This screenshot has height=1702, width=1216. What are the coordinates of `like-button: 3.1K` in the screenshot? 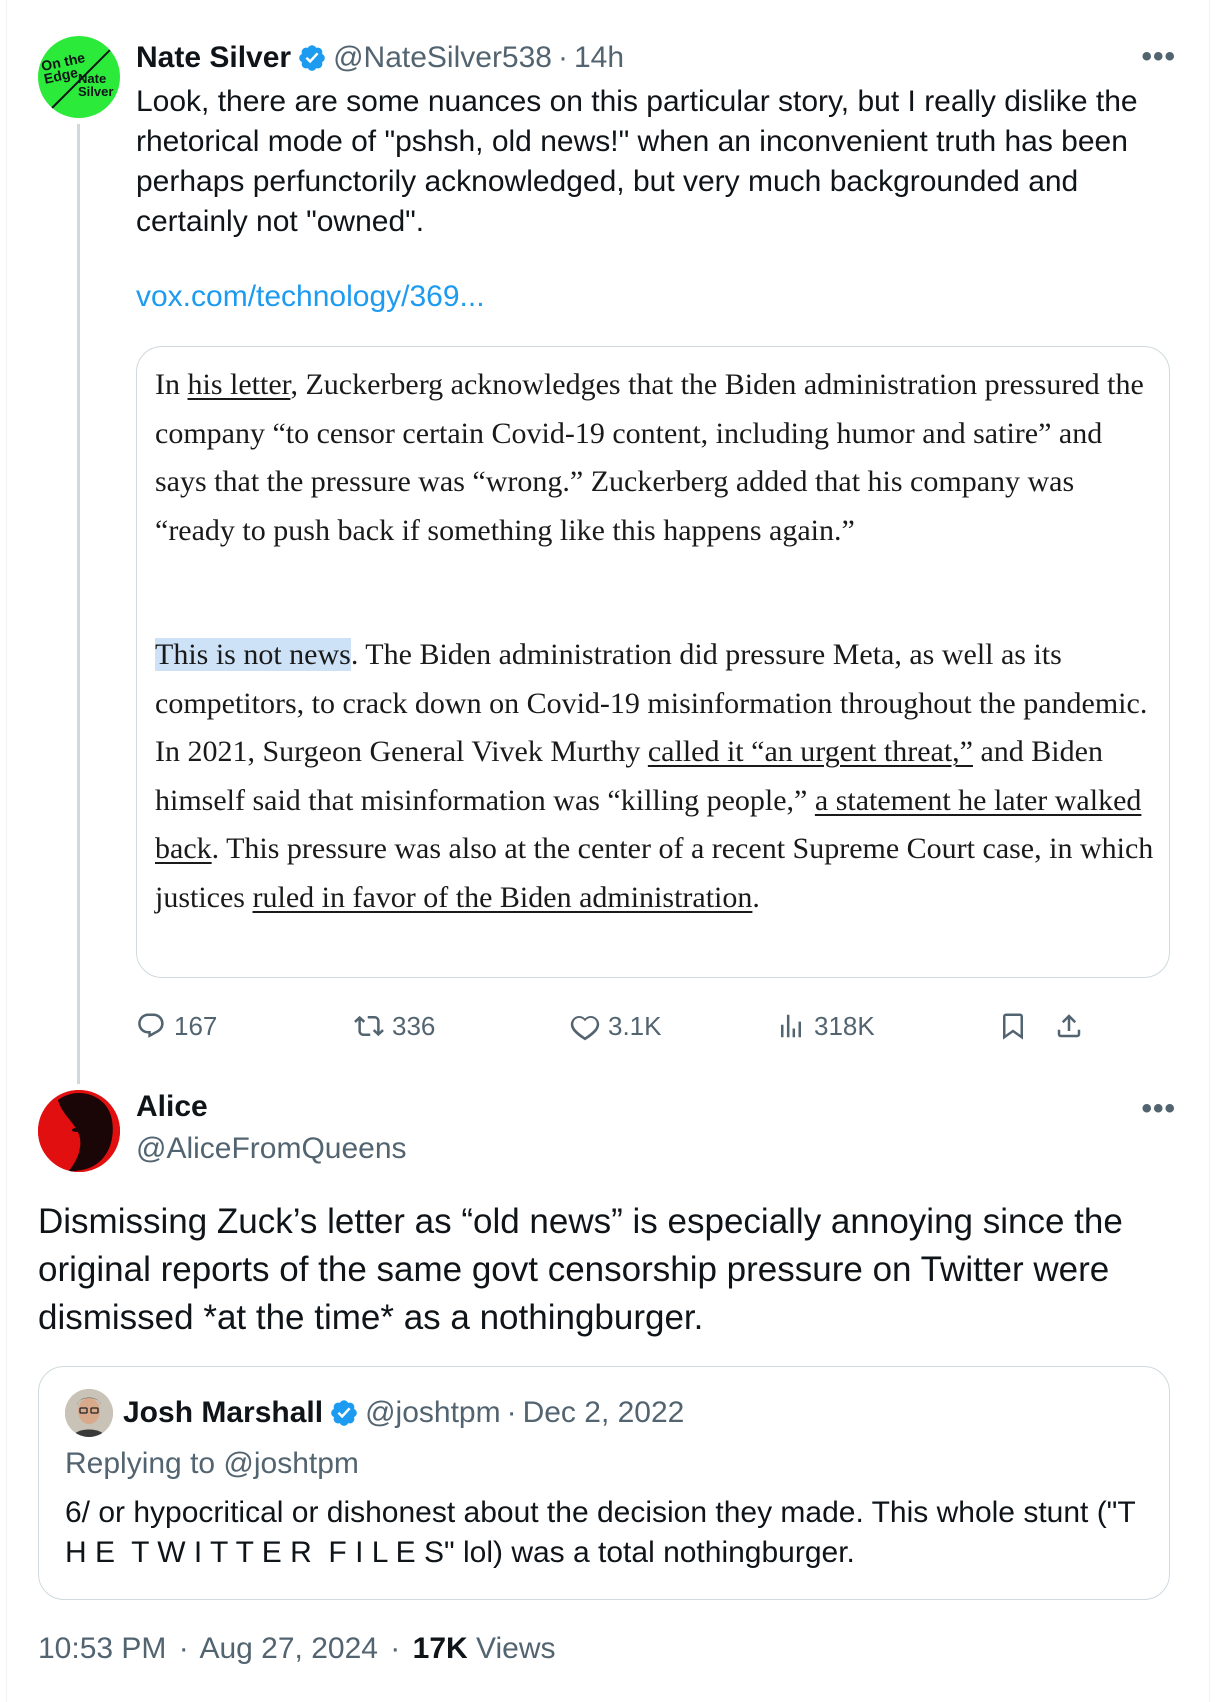 It's located at (616, 1026).